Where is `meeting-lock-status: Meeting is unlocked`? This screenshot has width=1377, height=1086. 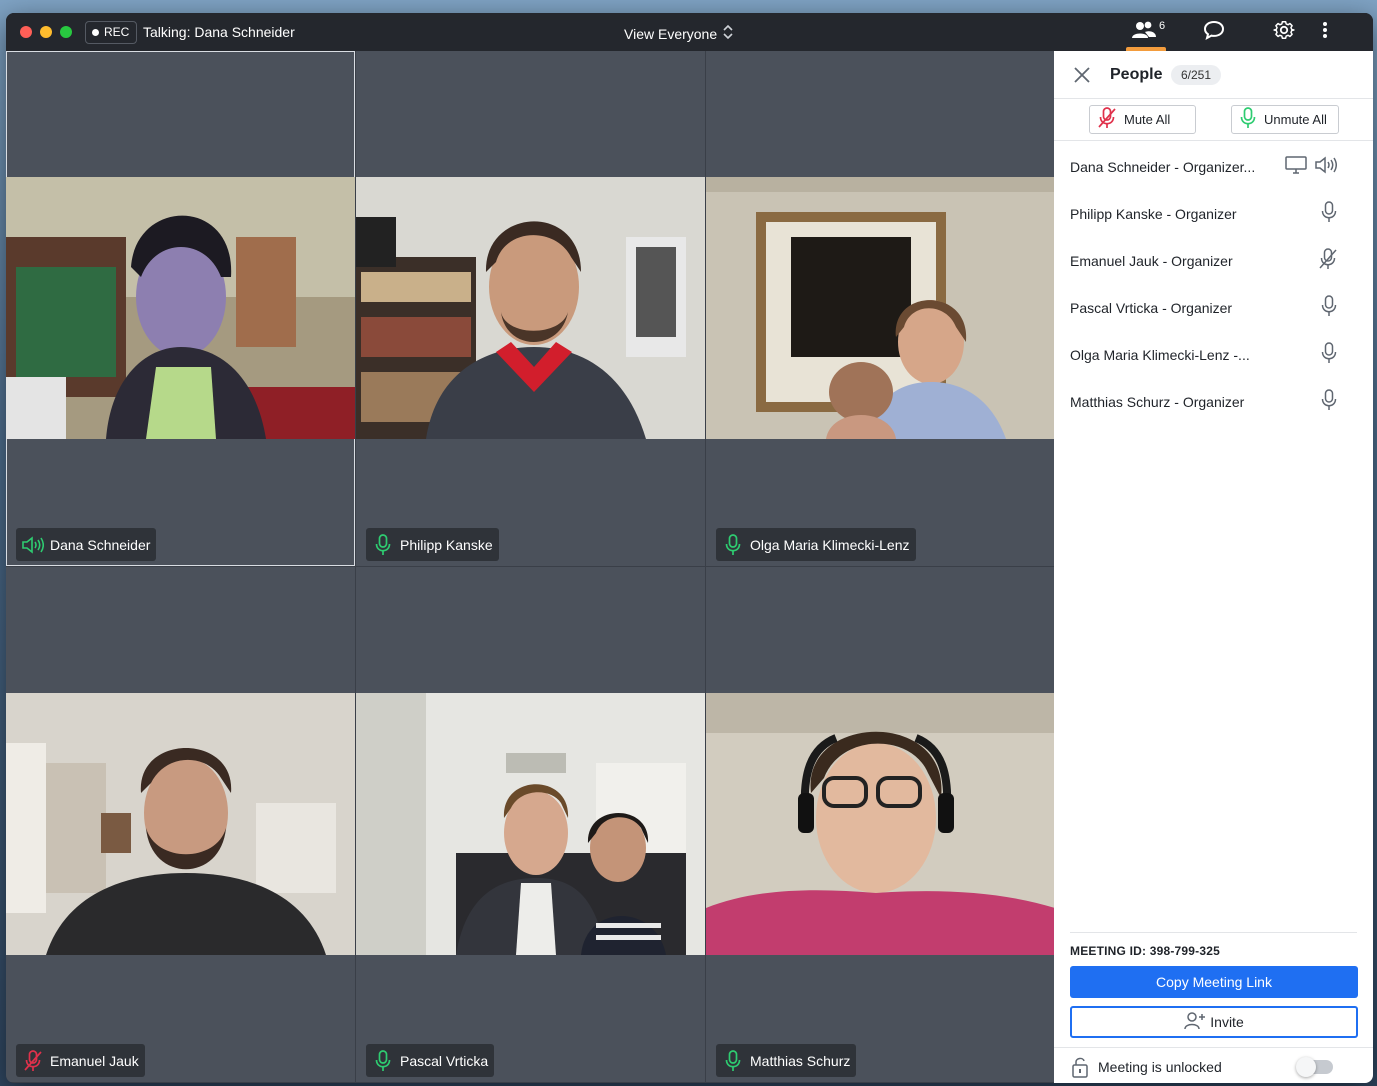 meeting-lock-status: Meeting is unlocked is located at coordinates (1160, 1067).